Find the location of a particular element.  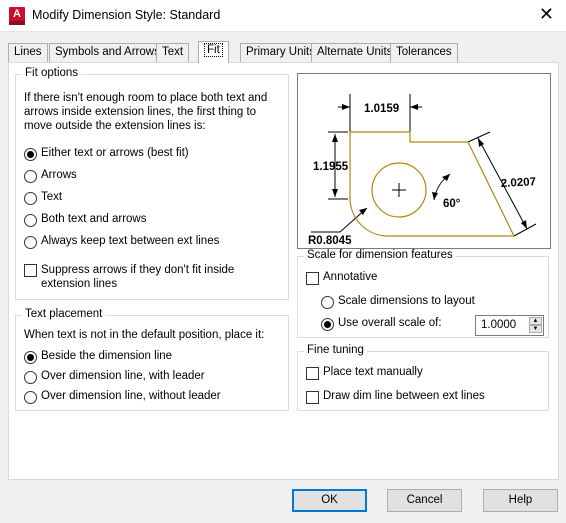

app-icon-letter: A is located at coordinates (17, 14).